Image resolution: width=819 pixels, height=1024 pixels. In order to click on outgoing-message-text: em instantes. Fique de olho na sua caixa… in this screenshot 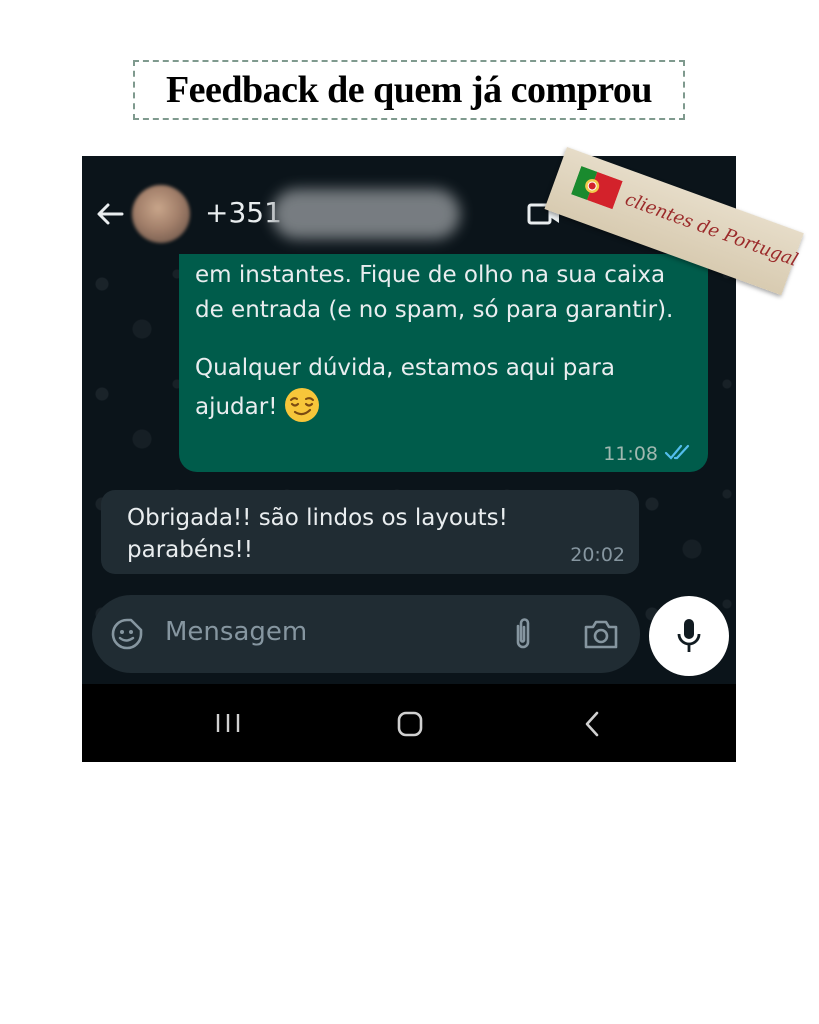, I will do `click(447, 341)`.